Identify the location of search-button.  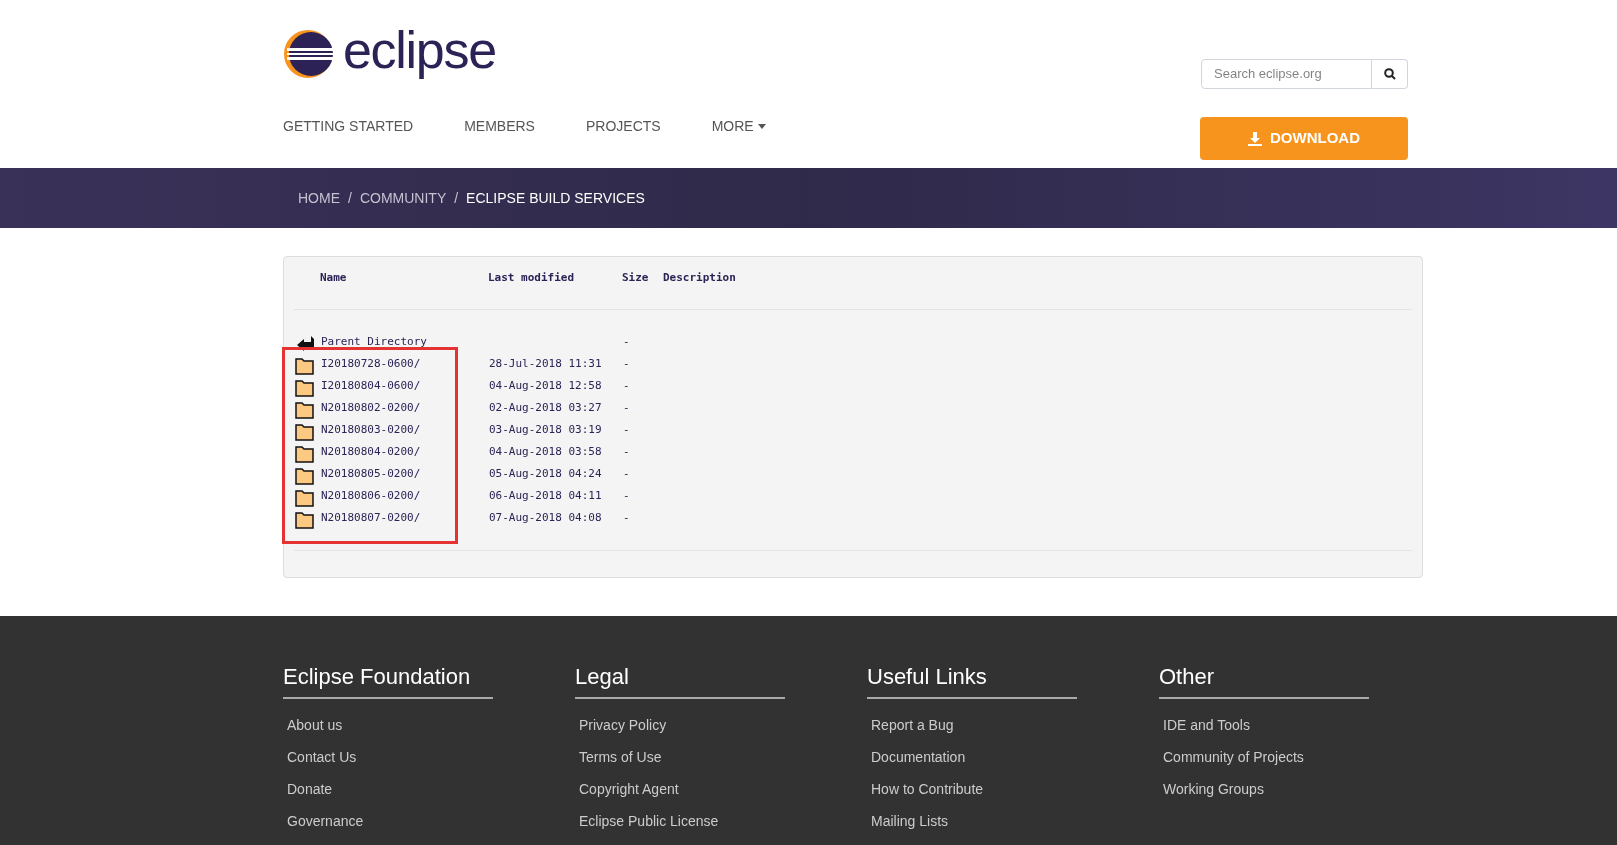
(1390, 74).